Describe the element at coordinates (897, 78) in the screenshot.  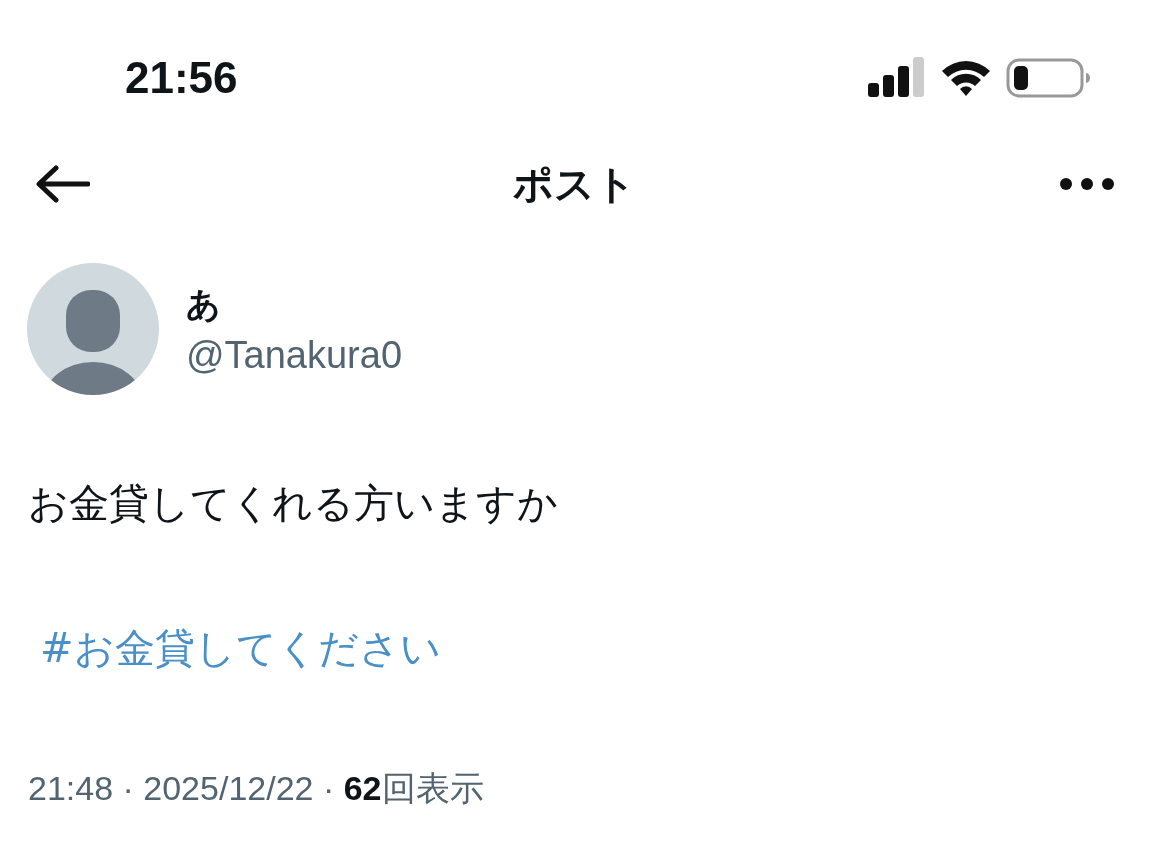
I see `signal-icon` at that location.